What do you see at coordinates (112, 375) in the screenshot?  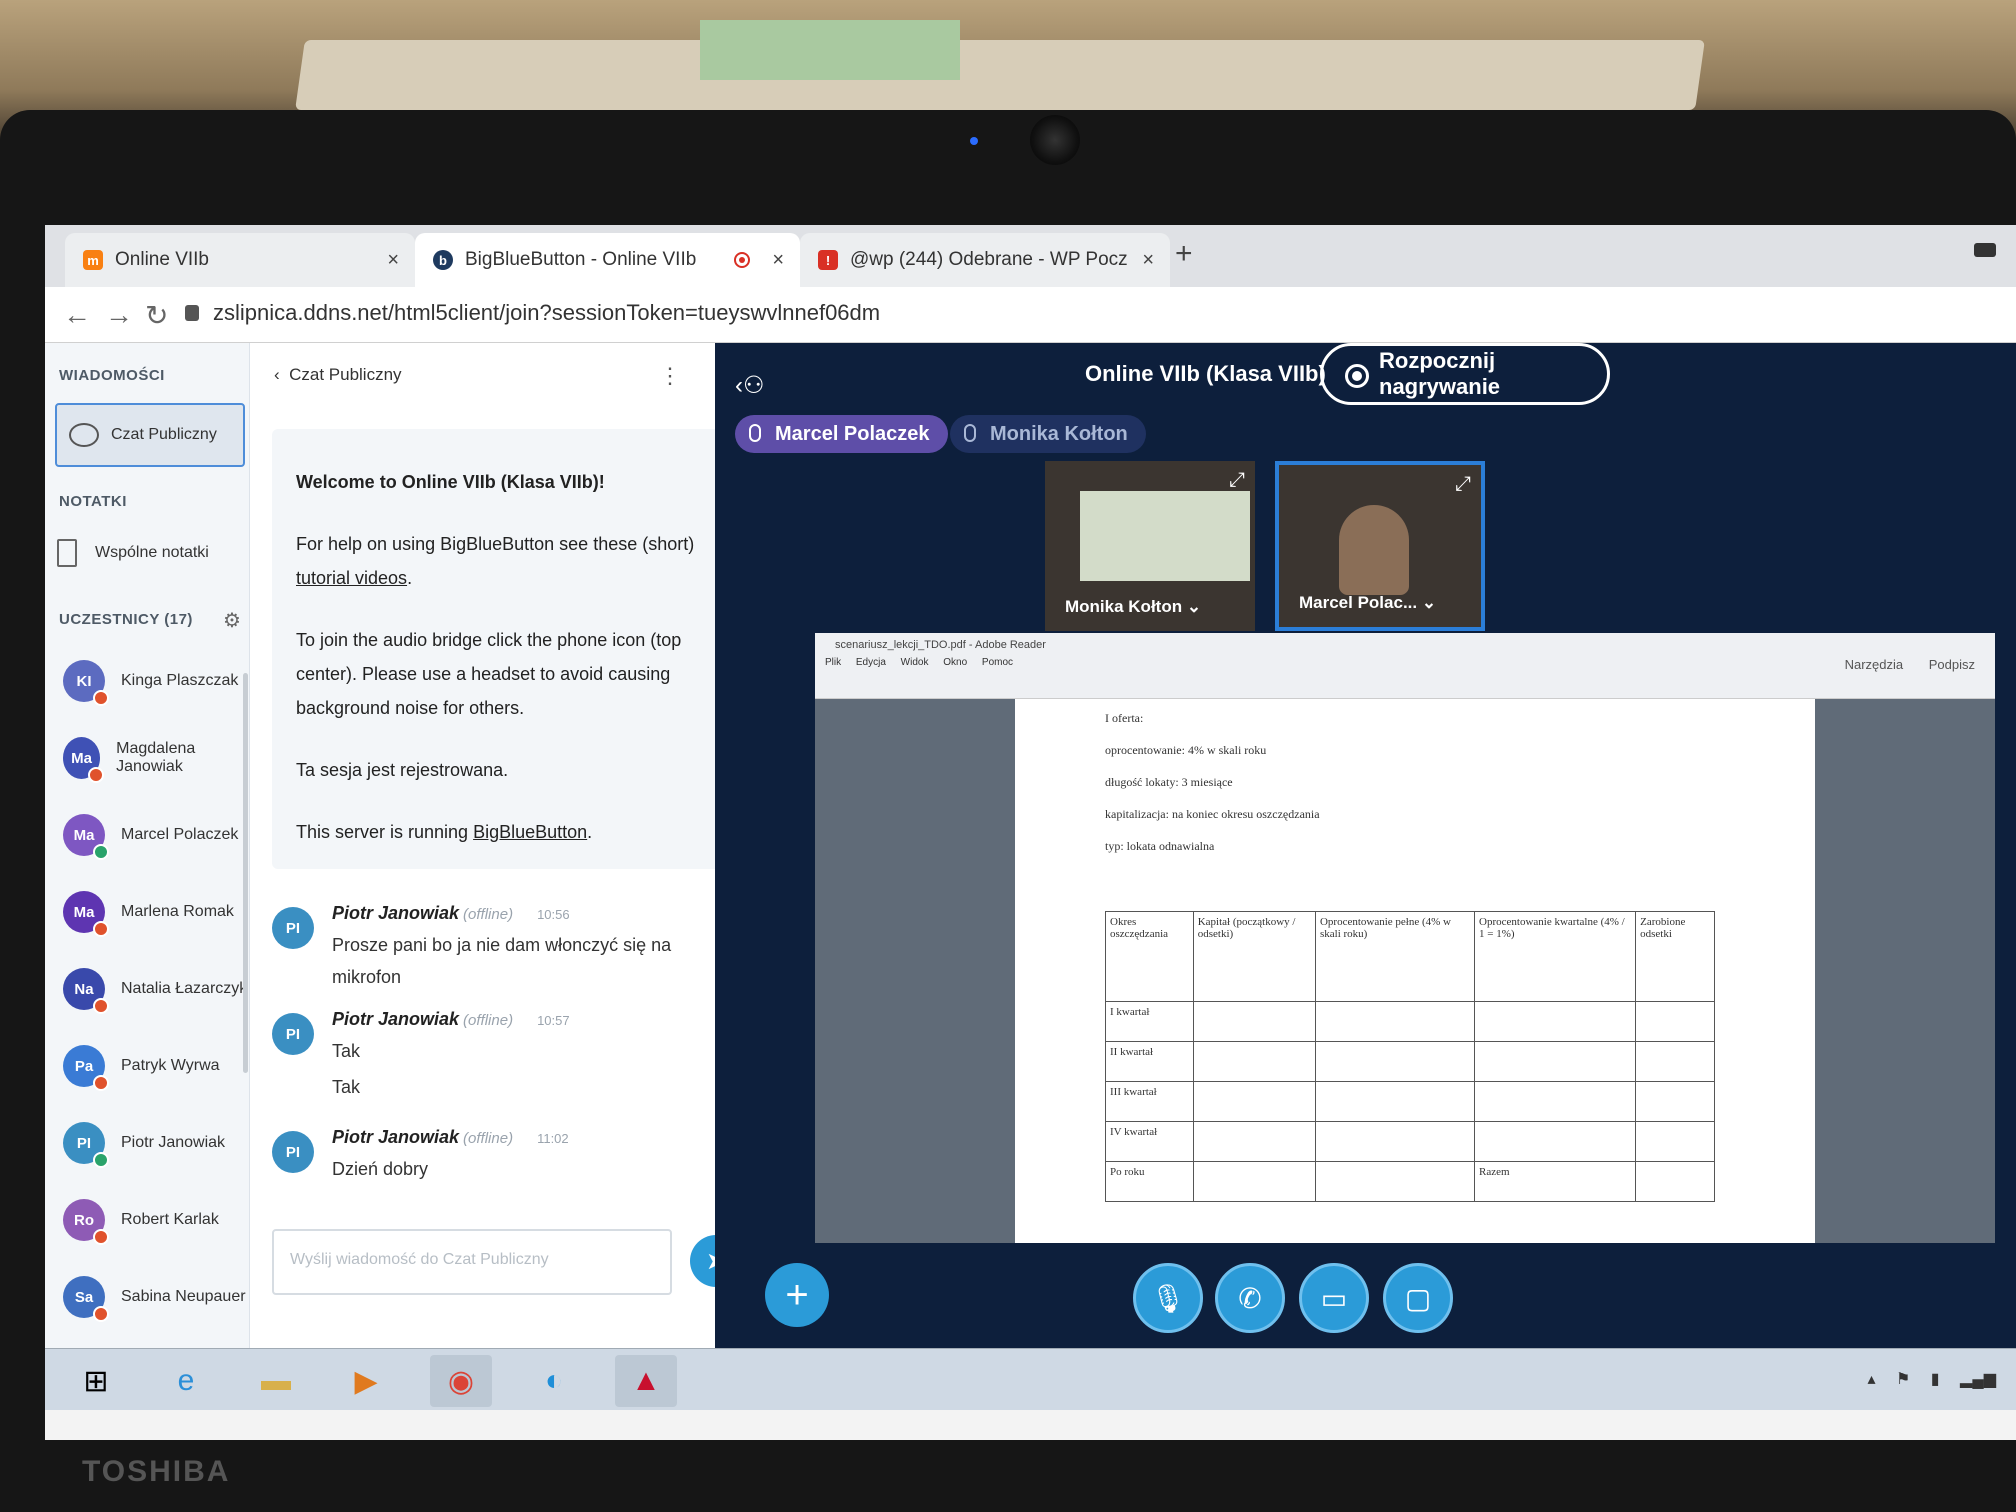 I see `messages-section-label: WIADOMOŚCI` at bounding box center [112, 375].